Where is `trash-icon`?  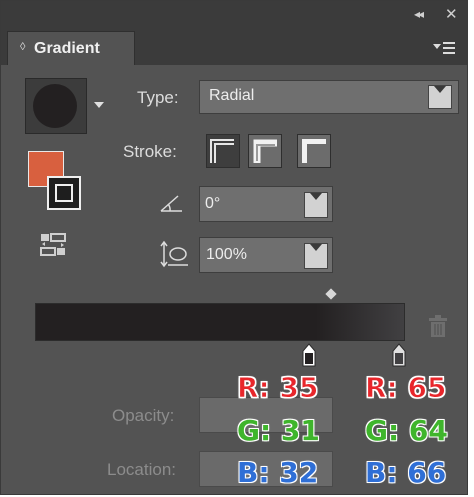
trash-icon is located at coordinates (438, 326).